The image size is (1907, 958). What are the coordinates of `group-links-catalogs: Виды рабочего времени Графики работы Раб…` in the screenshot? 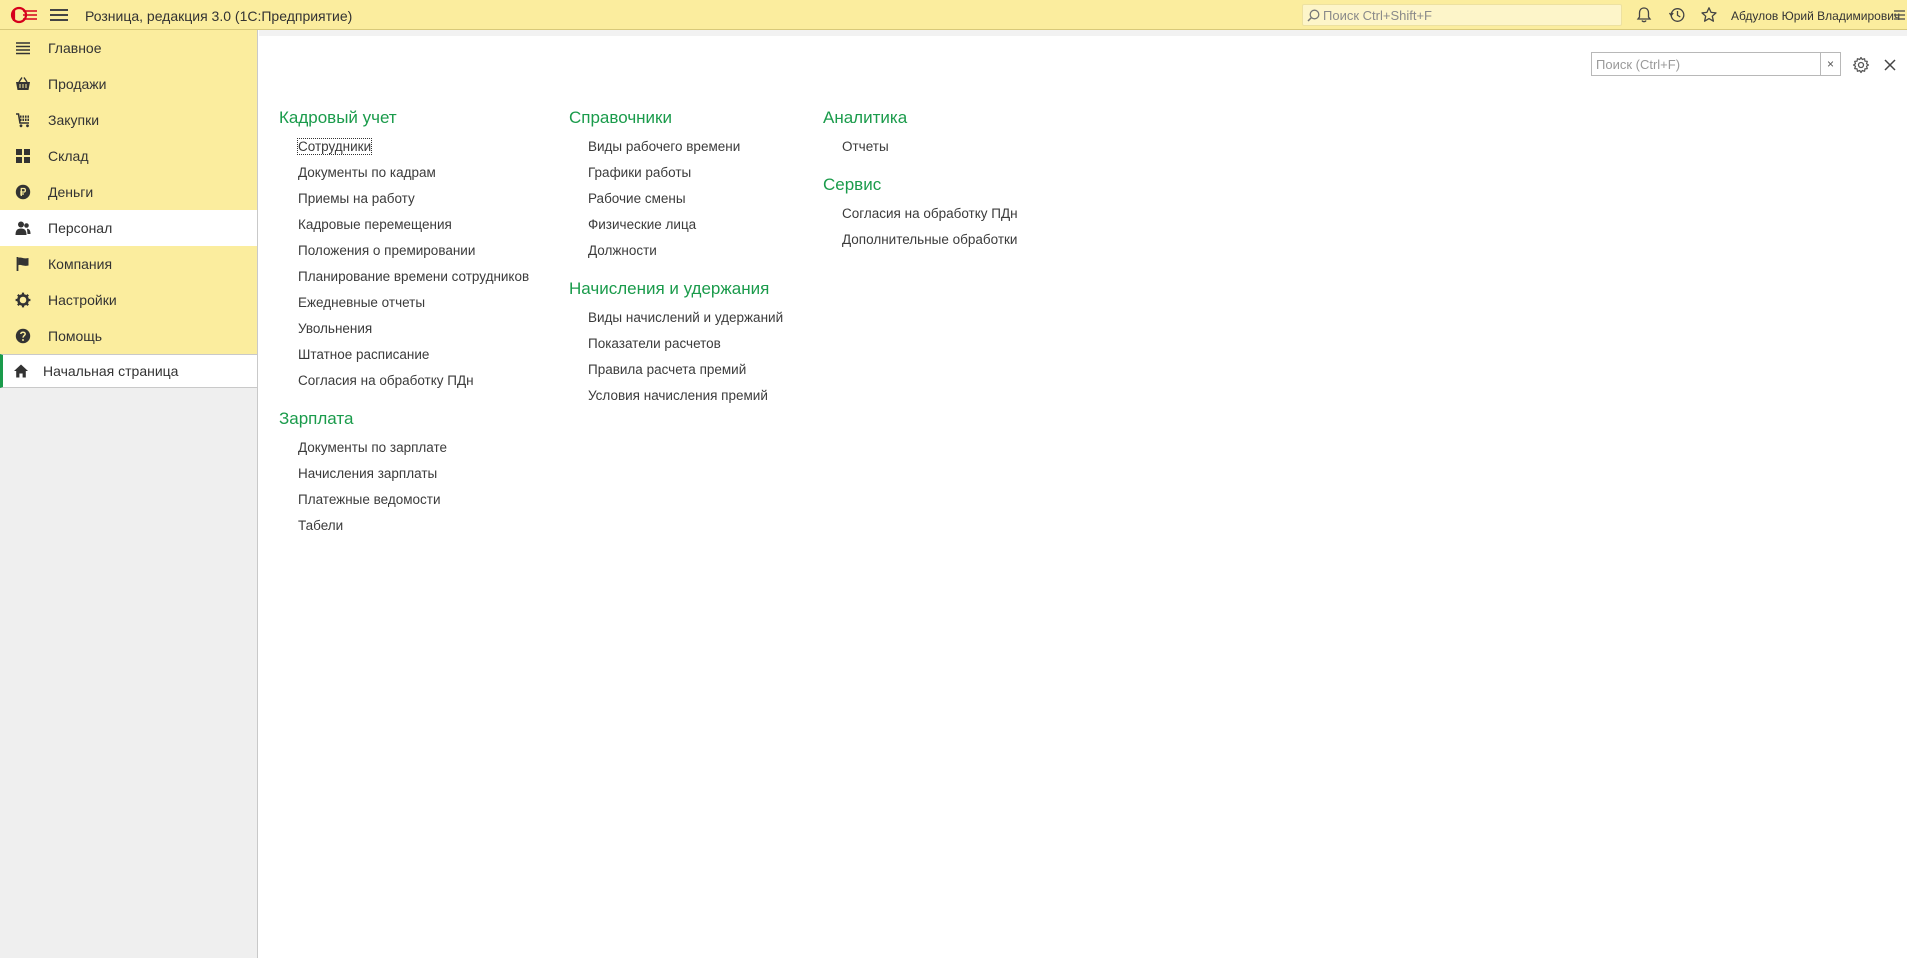 It's located at (676, 199).